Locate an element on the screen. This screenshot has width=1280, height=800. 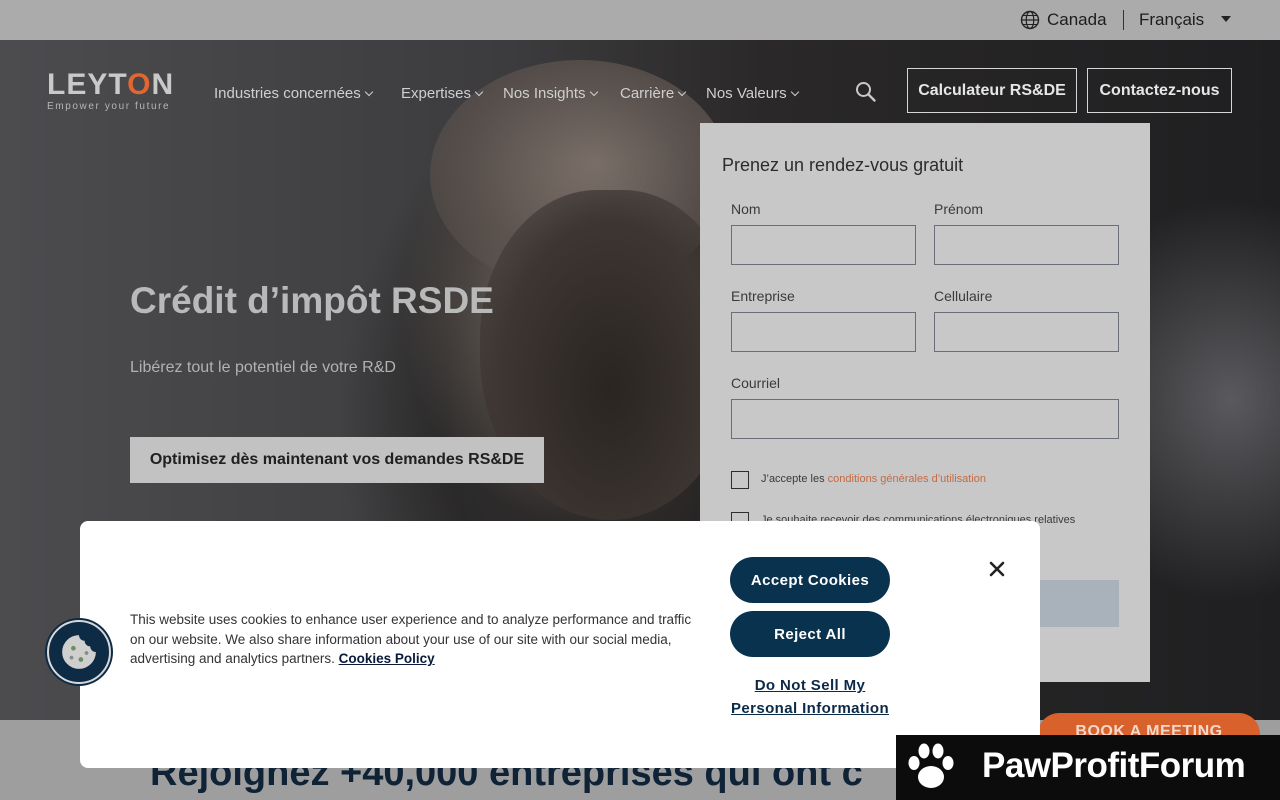
nav-label: Nos Insights is located at coordinates (544, 93).